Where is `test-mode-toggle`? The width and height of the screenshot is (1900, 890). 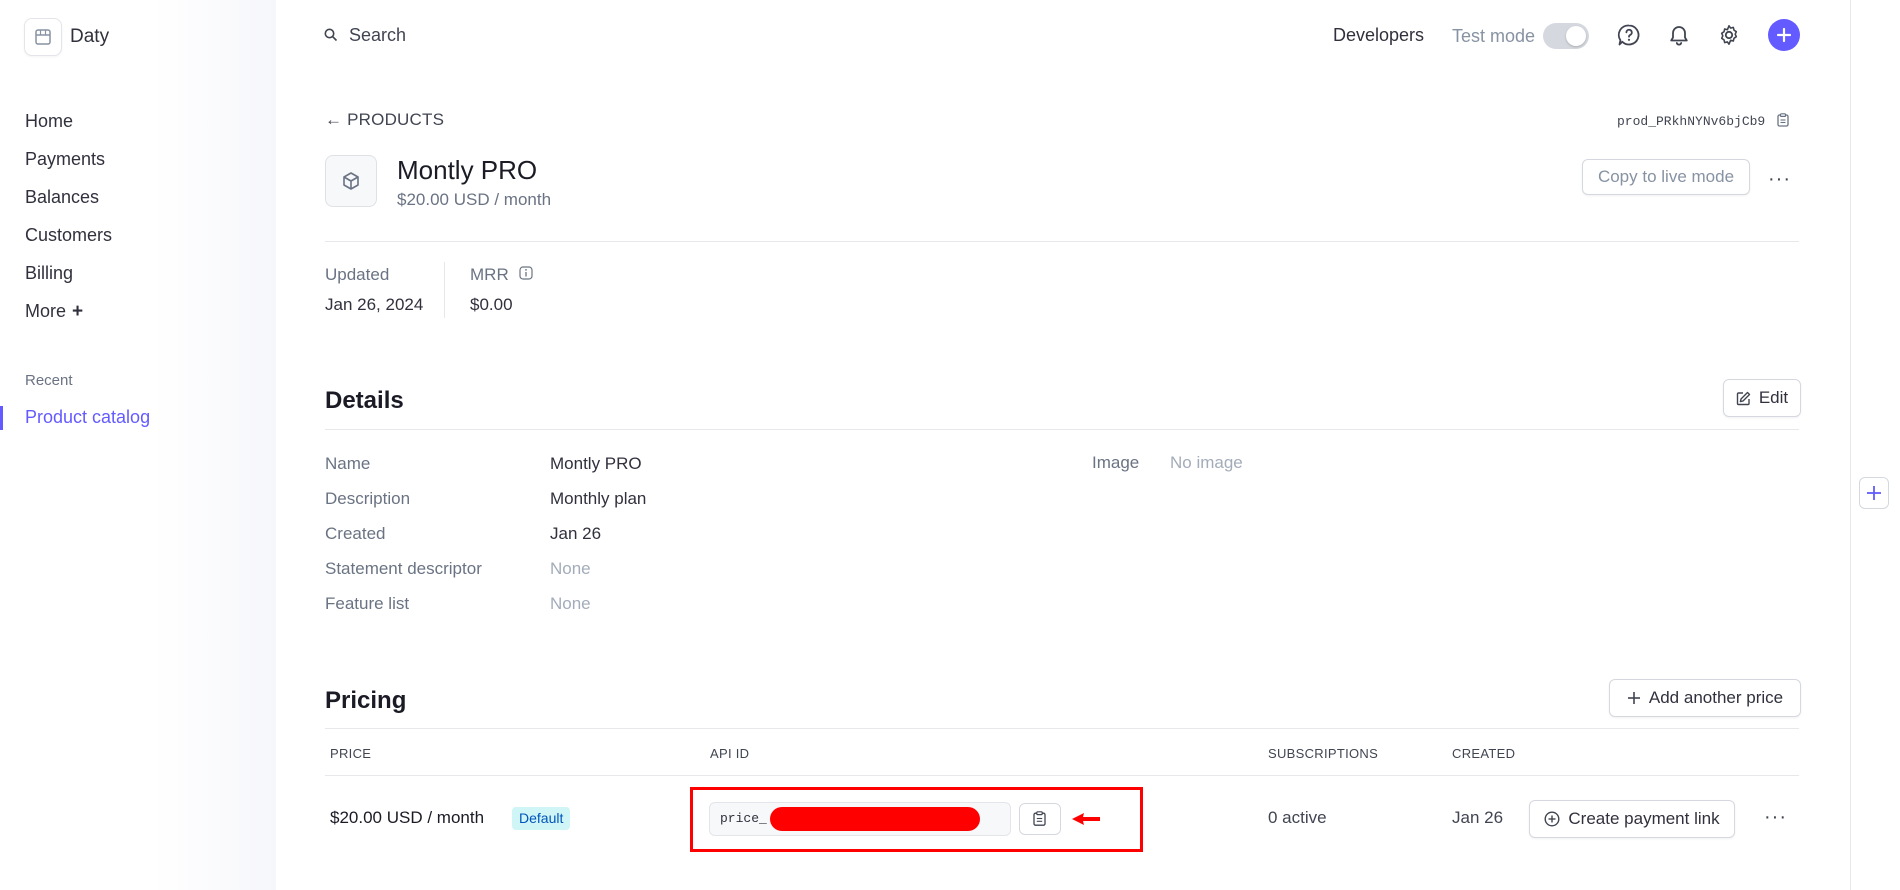
test-mode-toggle is located at coordinates (1566, 36).